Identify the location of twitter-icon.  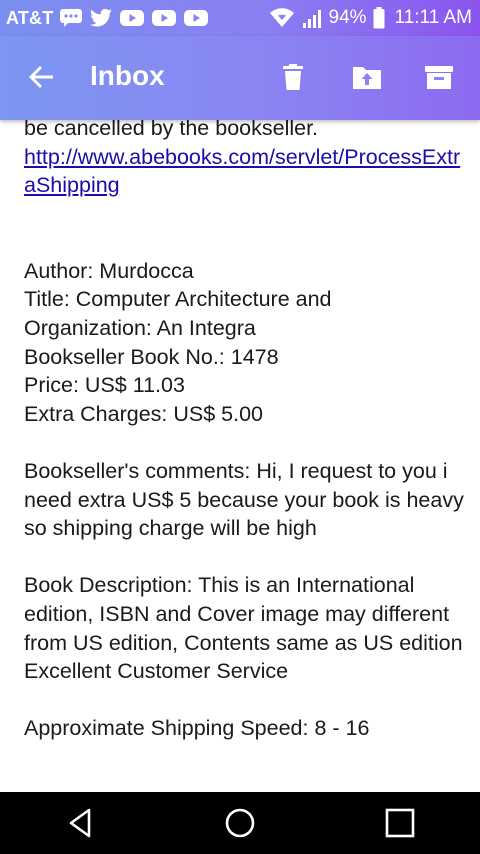
(101, 18).